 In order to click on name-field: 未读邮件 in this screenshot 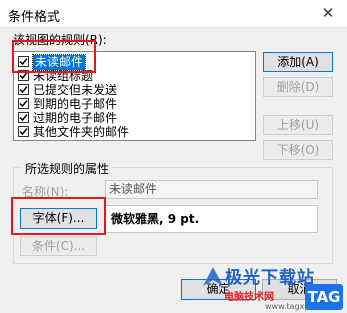, I will do `click(211, 189)`.